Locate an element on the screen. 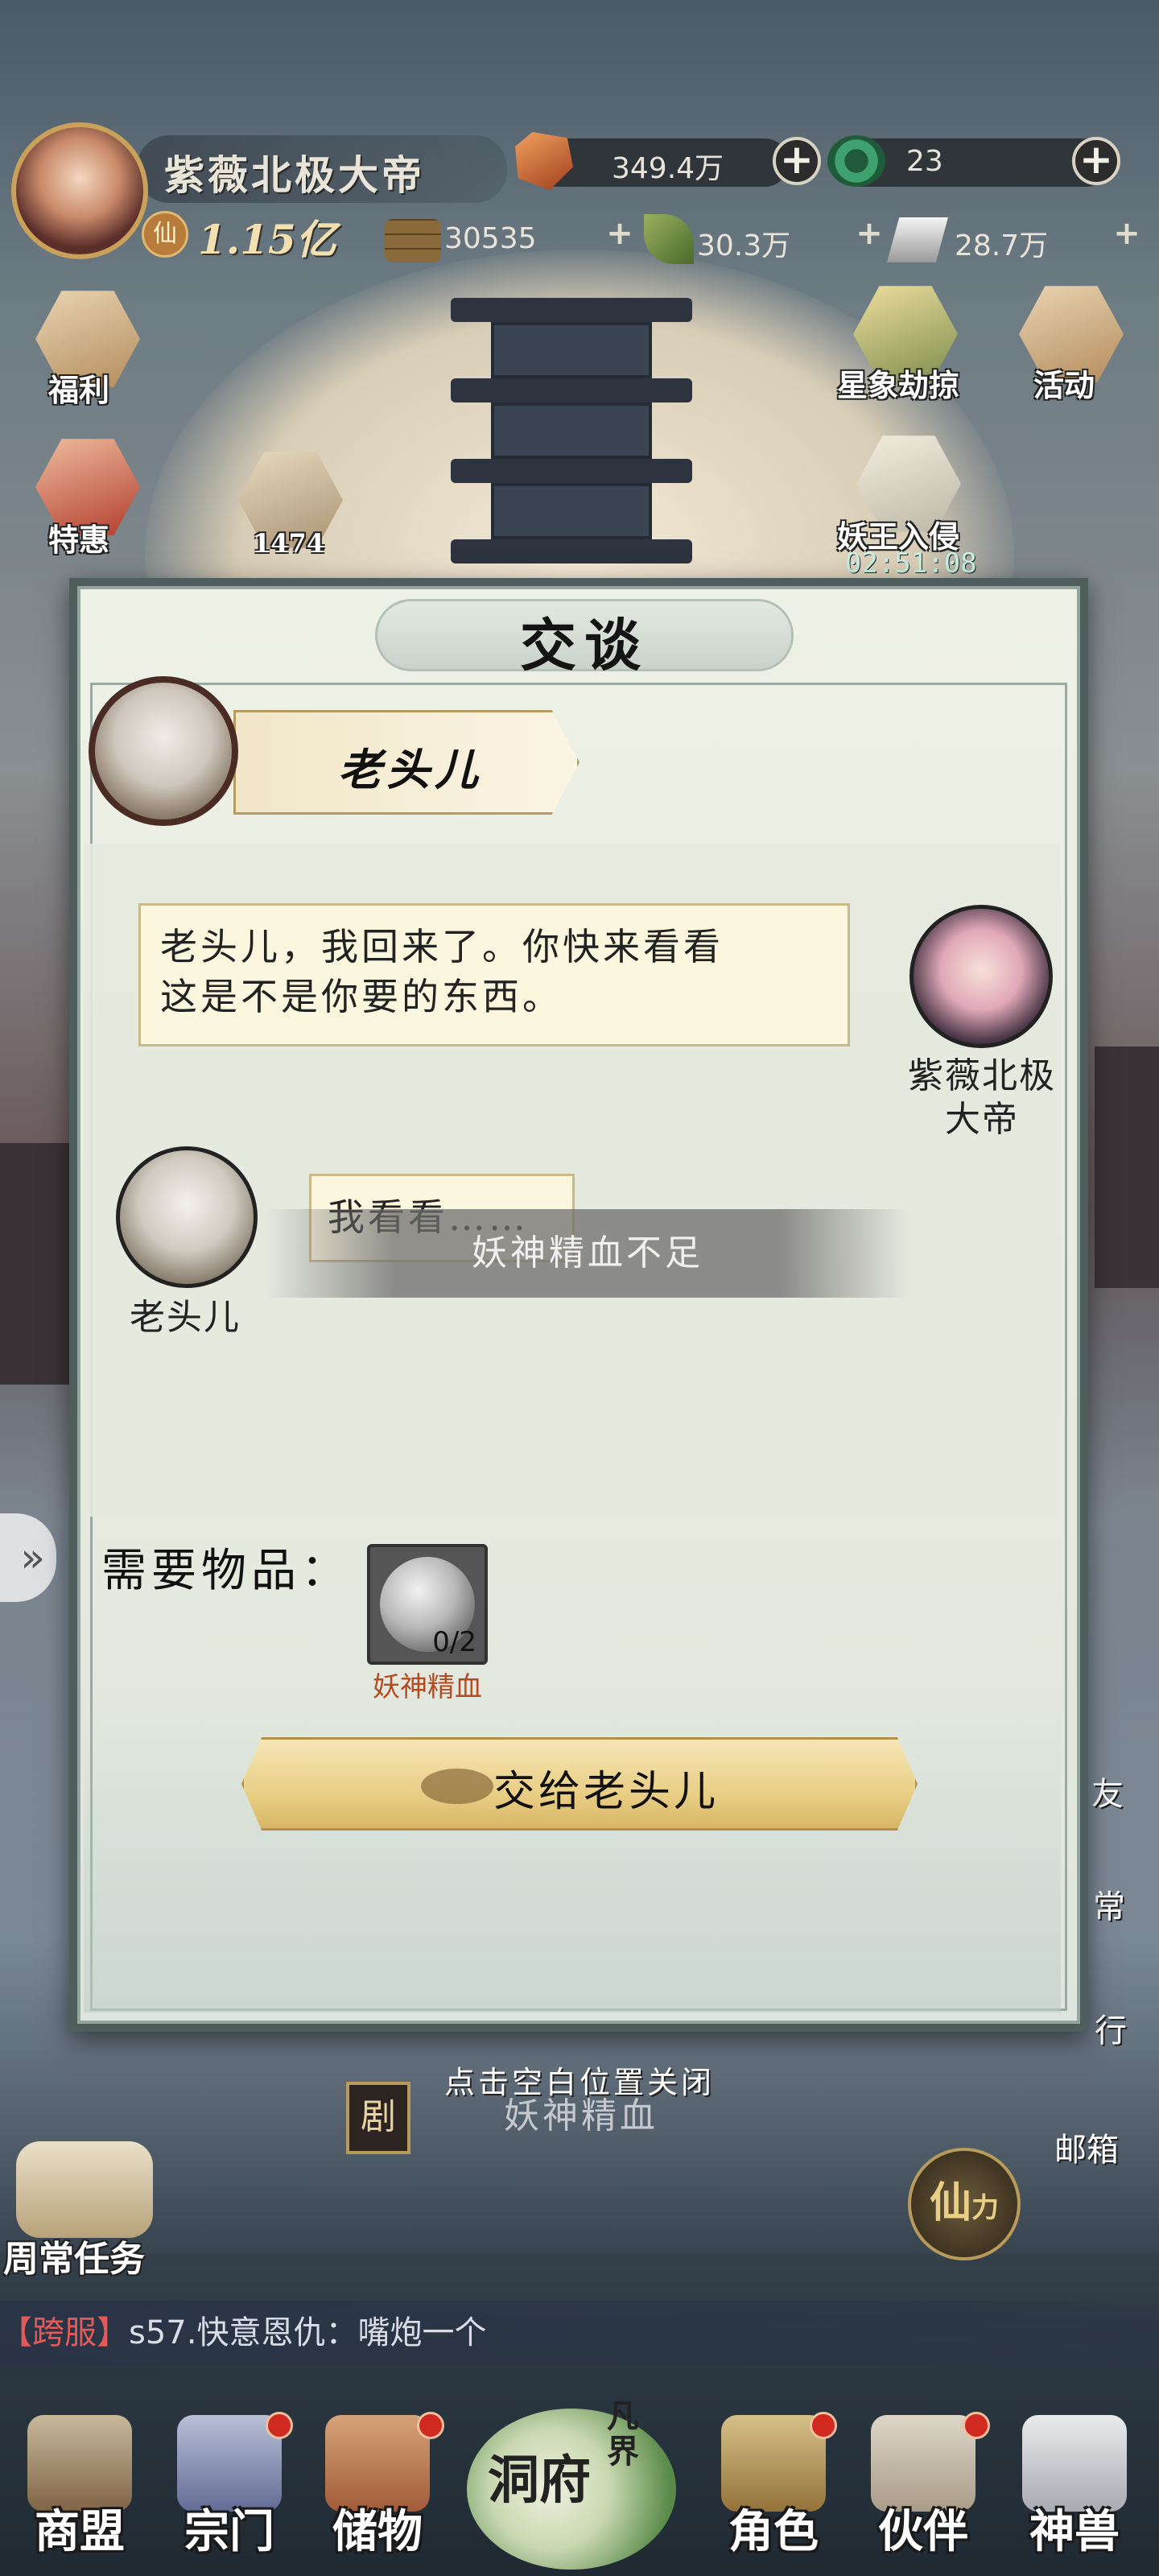 The width and height of the screenshot is (1159, 2576). nav-sect: 宗门 is located at coordinates (230, 2487).